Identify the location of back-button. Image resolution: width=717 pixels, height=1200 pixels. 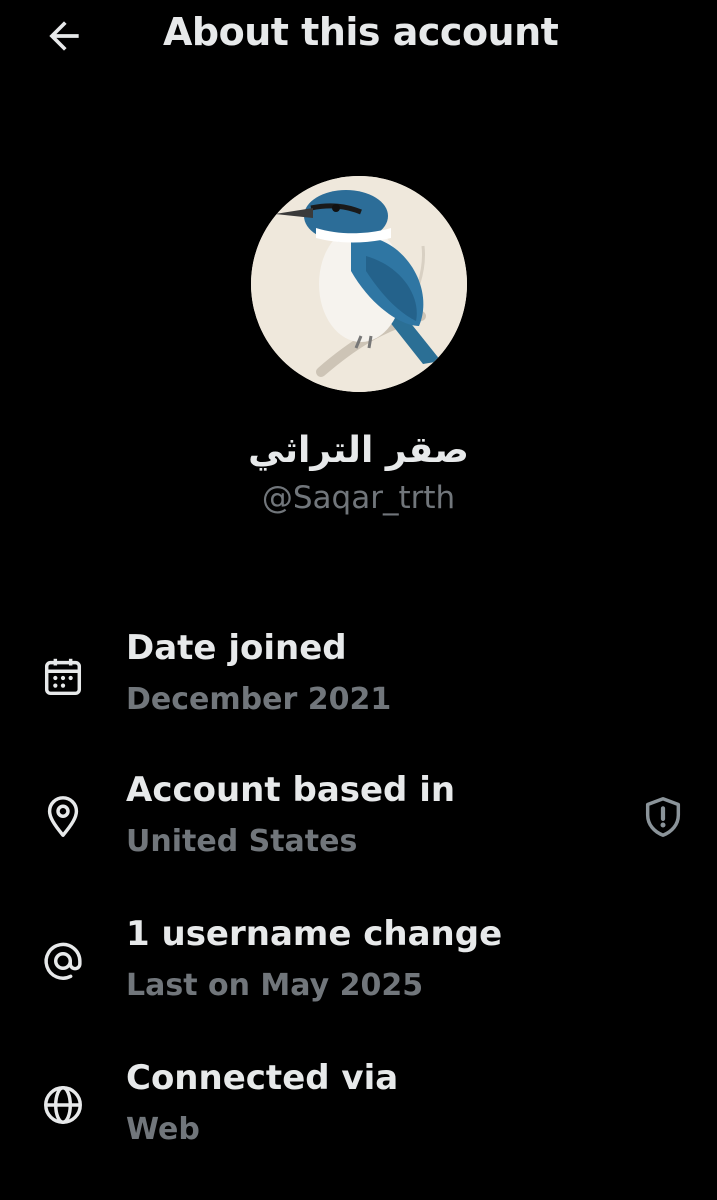
(64, 36).